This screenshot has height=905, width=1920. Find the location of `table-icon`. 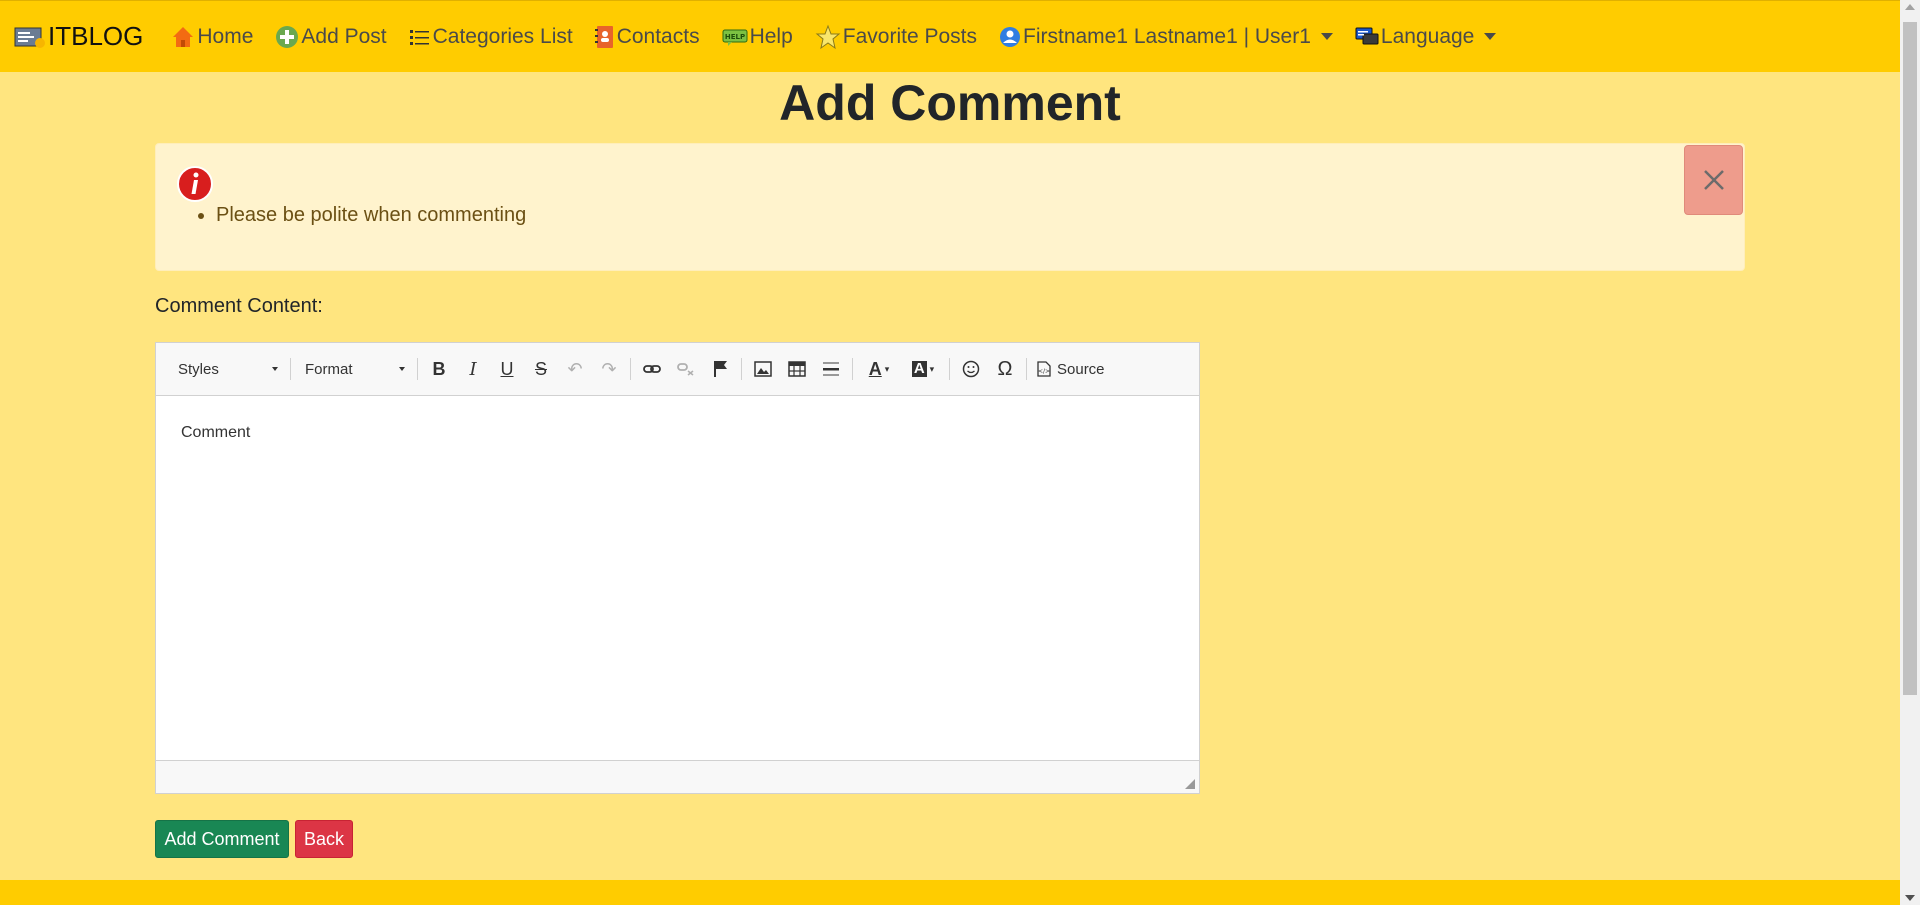

table-icon is located at coordinates (797, 369).